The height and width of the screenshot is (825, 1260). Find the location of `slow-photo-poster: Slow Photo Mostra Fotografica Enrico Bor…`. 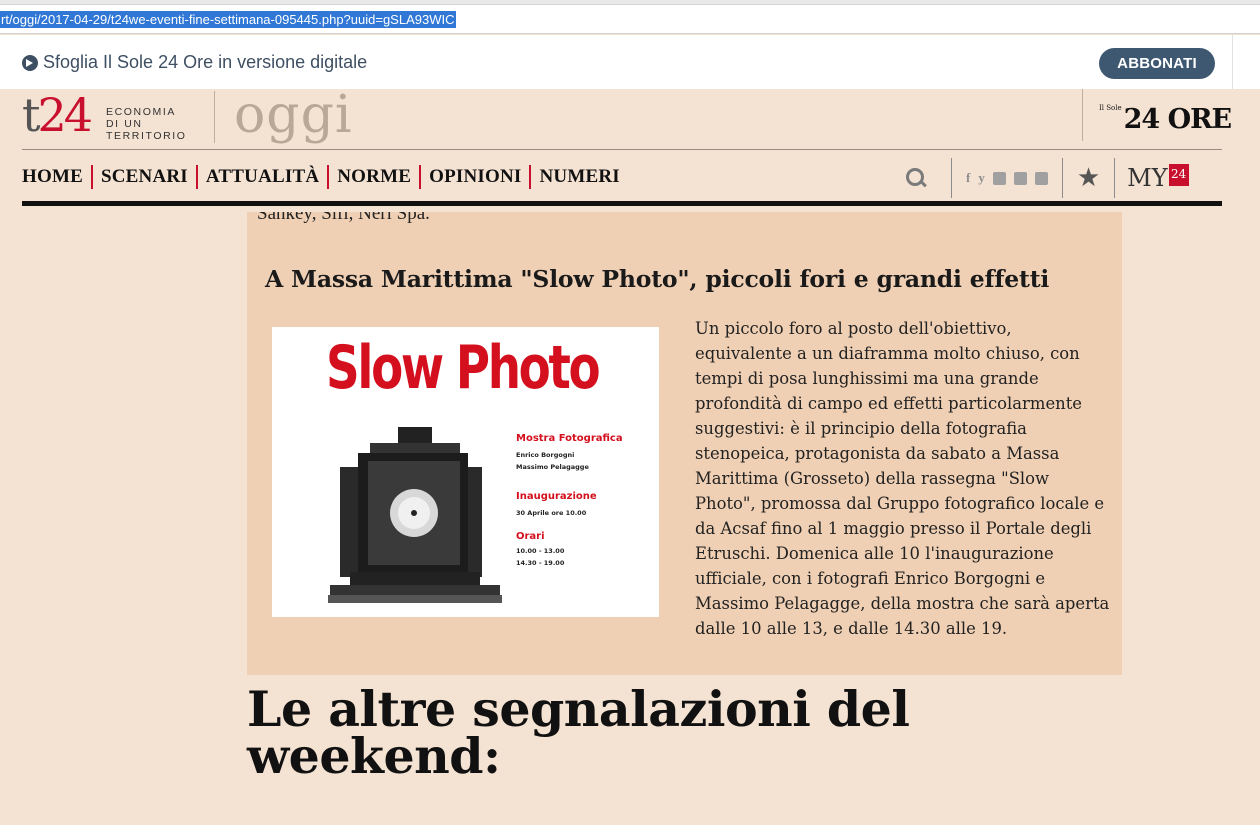

slow-photo-poster: Slow Photo Mostra Fotografica Enrico Bor… is located at coordinates (465, 472).